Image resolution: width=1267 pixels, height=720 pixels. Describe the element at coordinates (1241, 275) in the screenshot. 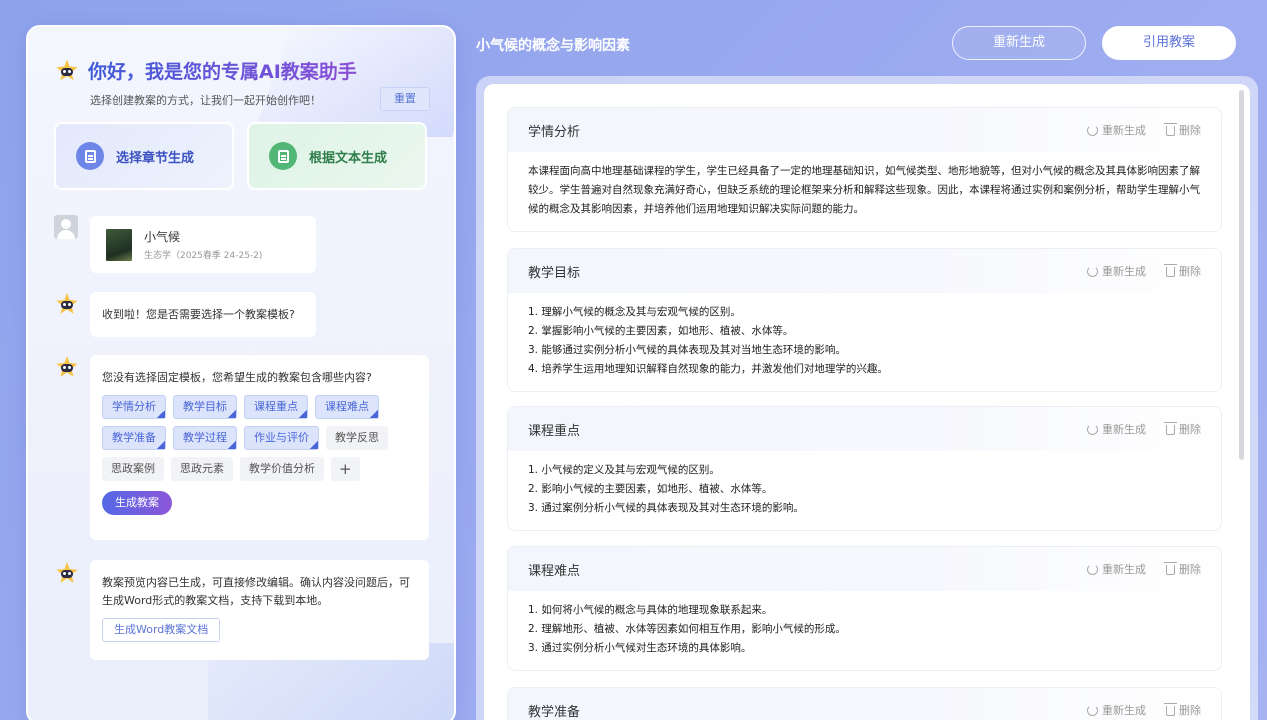

I see `scrollbar` at that location.